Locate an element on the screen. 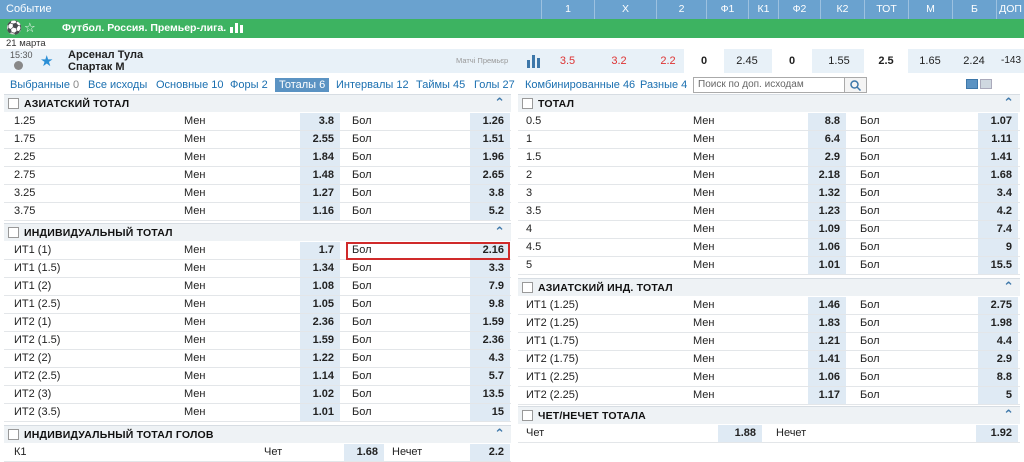 The height and width of the screenshot is (462, 1024). odd-x: 3.2 is located at coordinates (619, 61).